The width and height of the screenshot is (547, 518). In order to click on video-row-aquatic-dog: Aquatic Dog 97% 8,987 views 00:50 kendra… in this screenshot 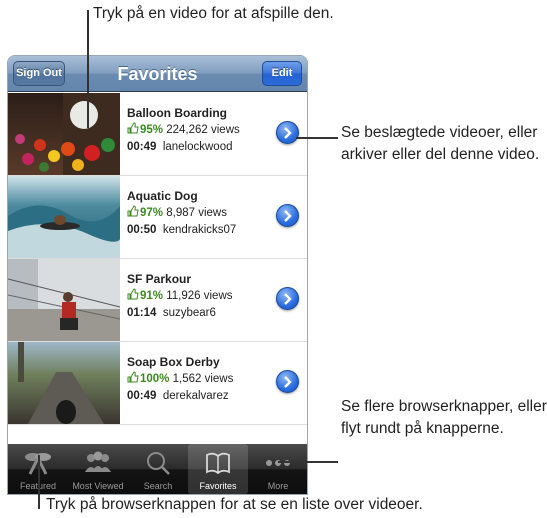, I will do `click(157, 217)`.